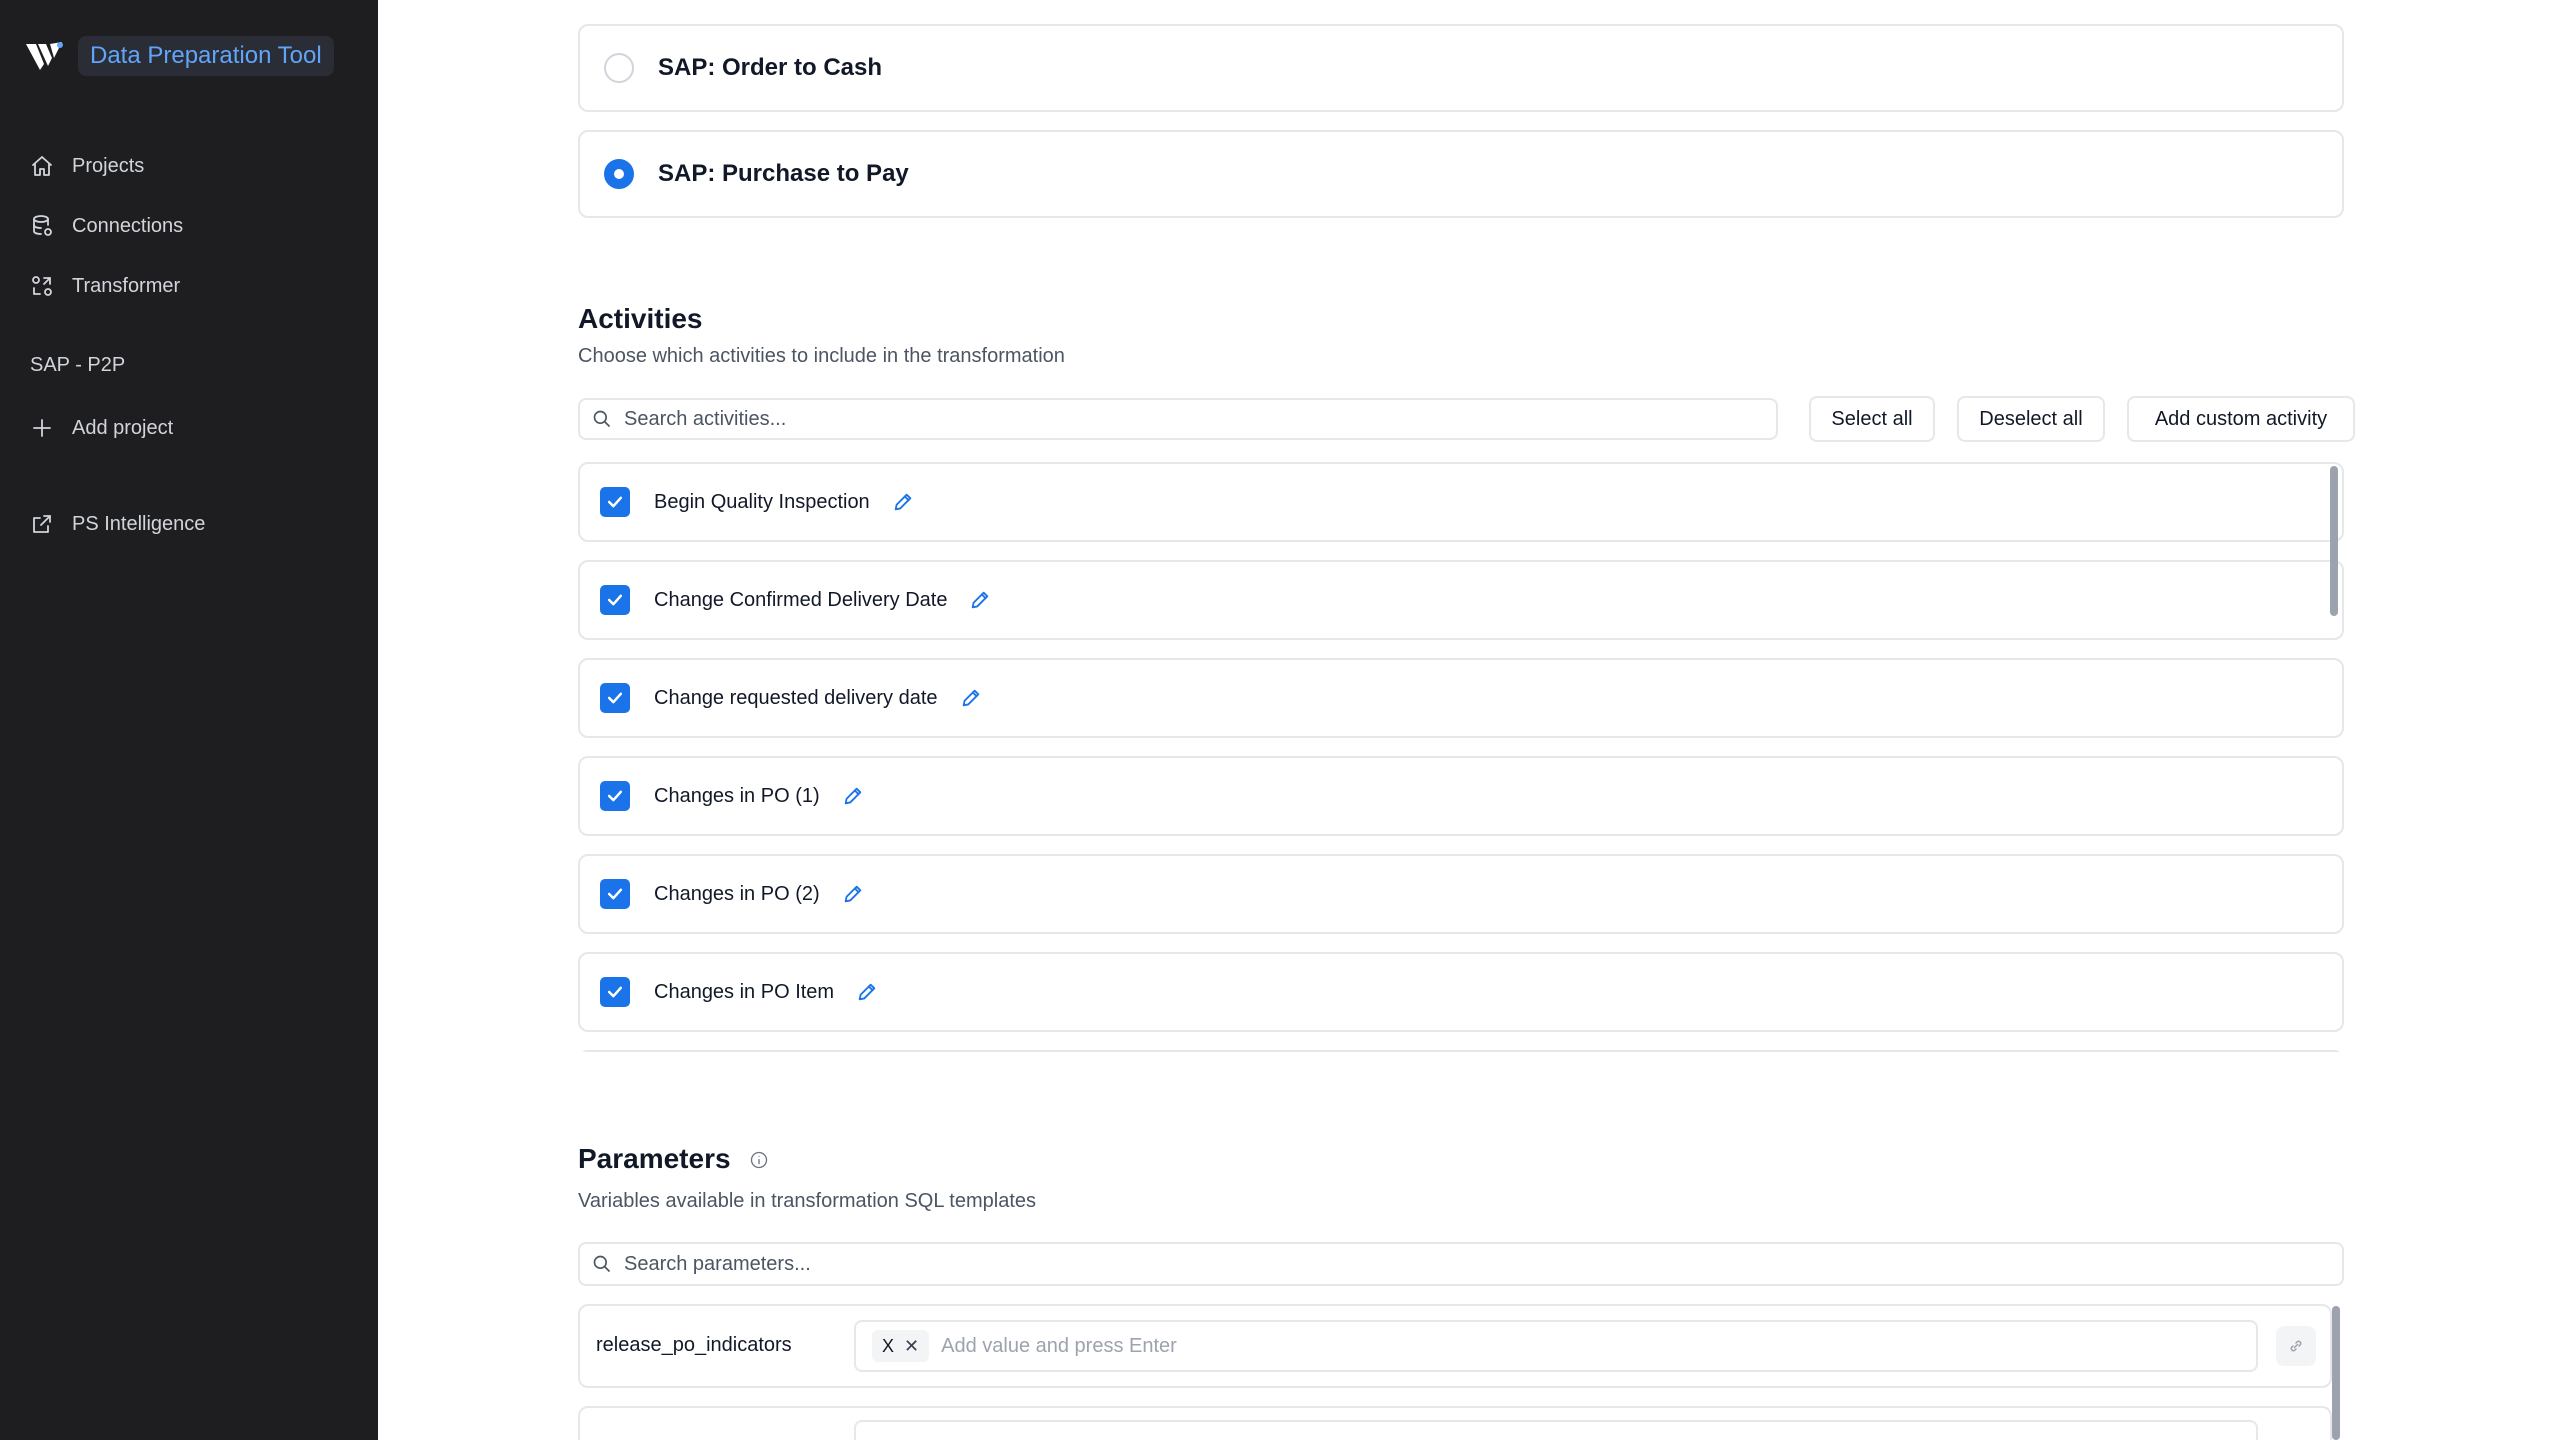  I want to click on sidebar-item-connections: Connections, so click(106, 226).